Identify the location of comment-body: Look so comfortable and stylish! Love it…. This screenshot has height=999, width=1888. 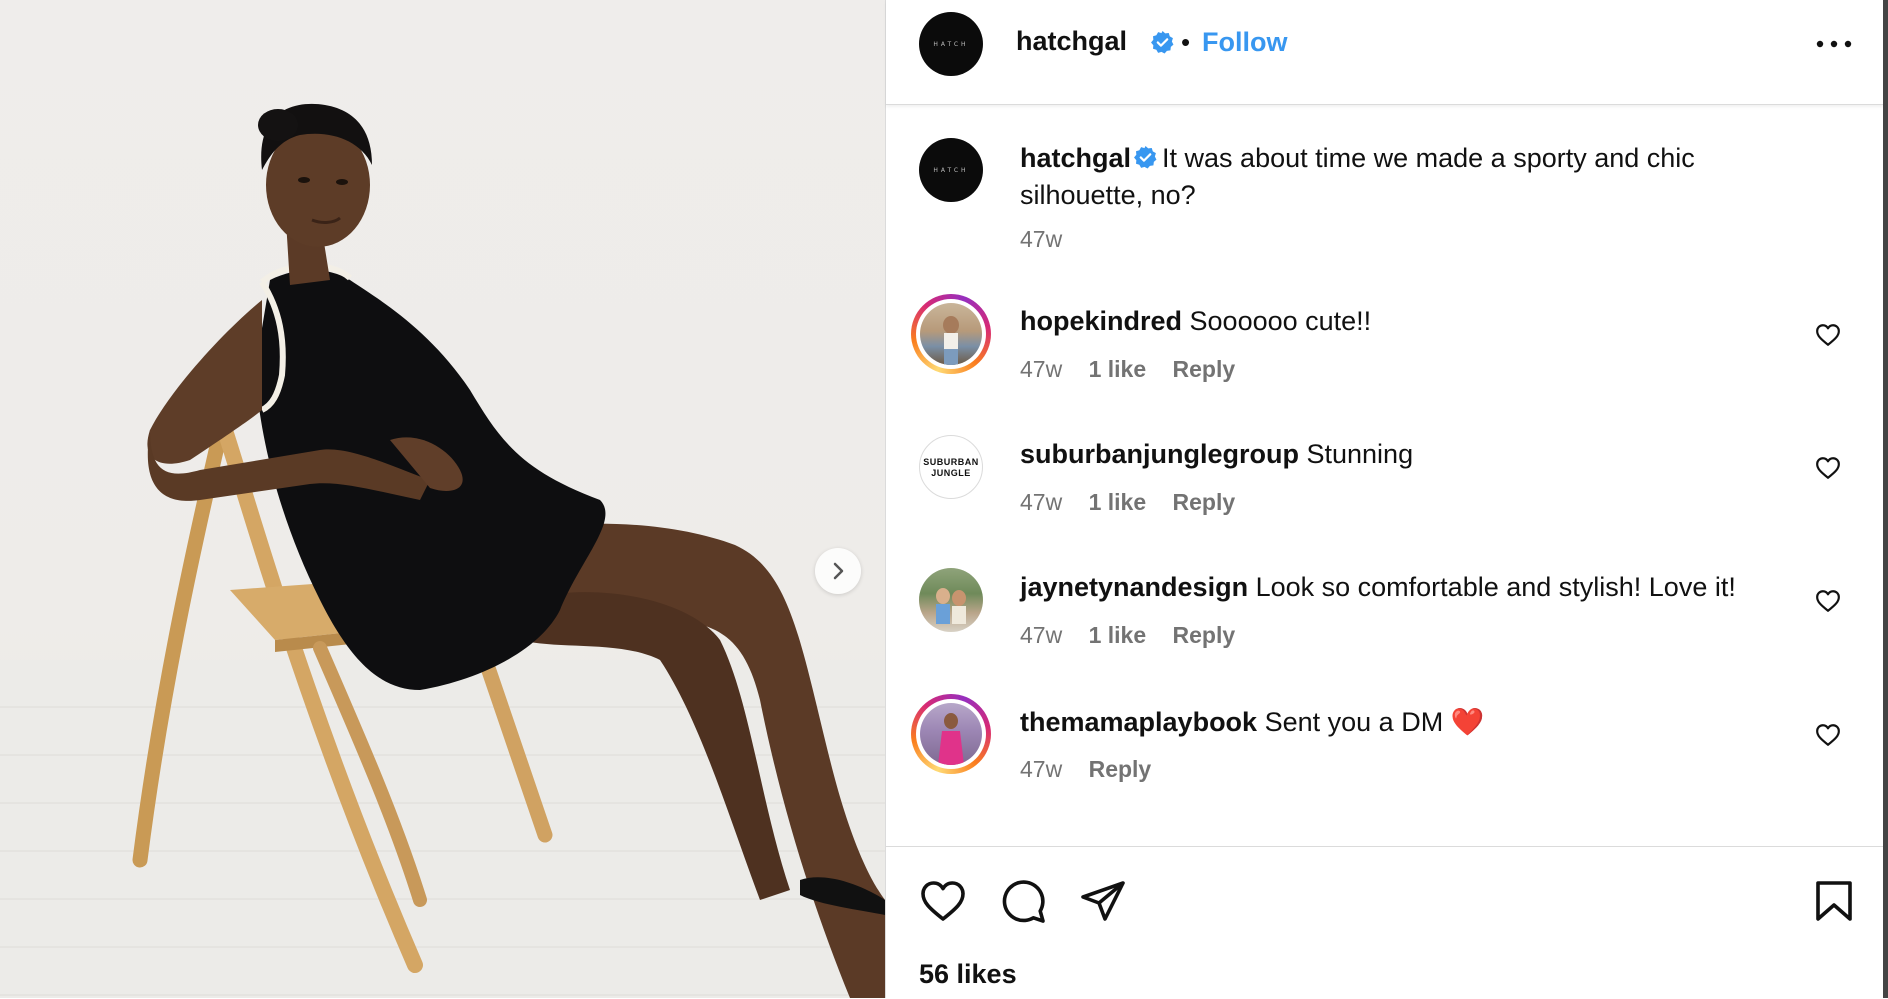
(1495, 587).